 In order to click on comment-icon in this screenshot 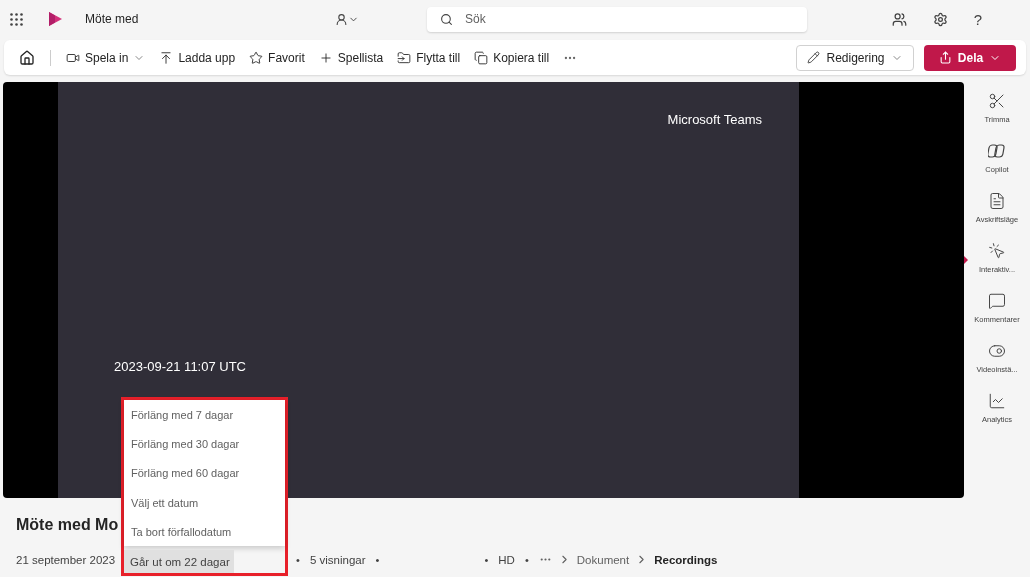, I will do `click(997, 301)`.